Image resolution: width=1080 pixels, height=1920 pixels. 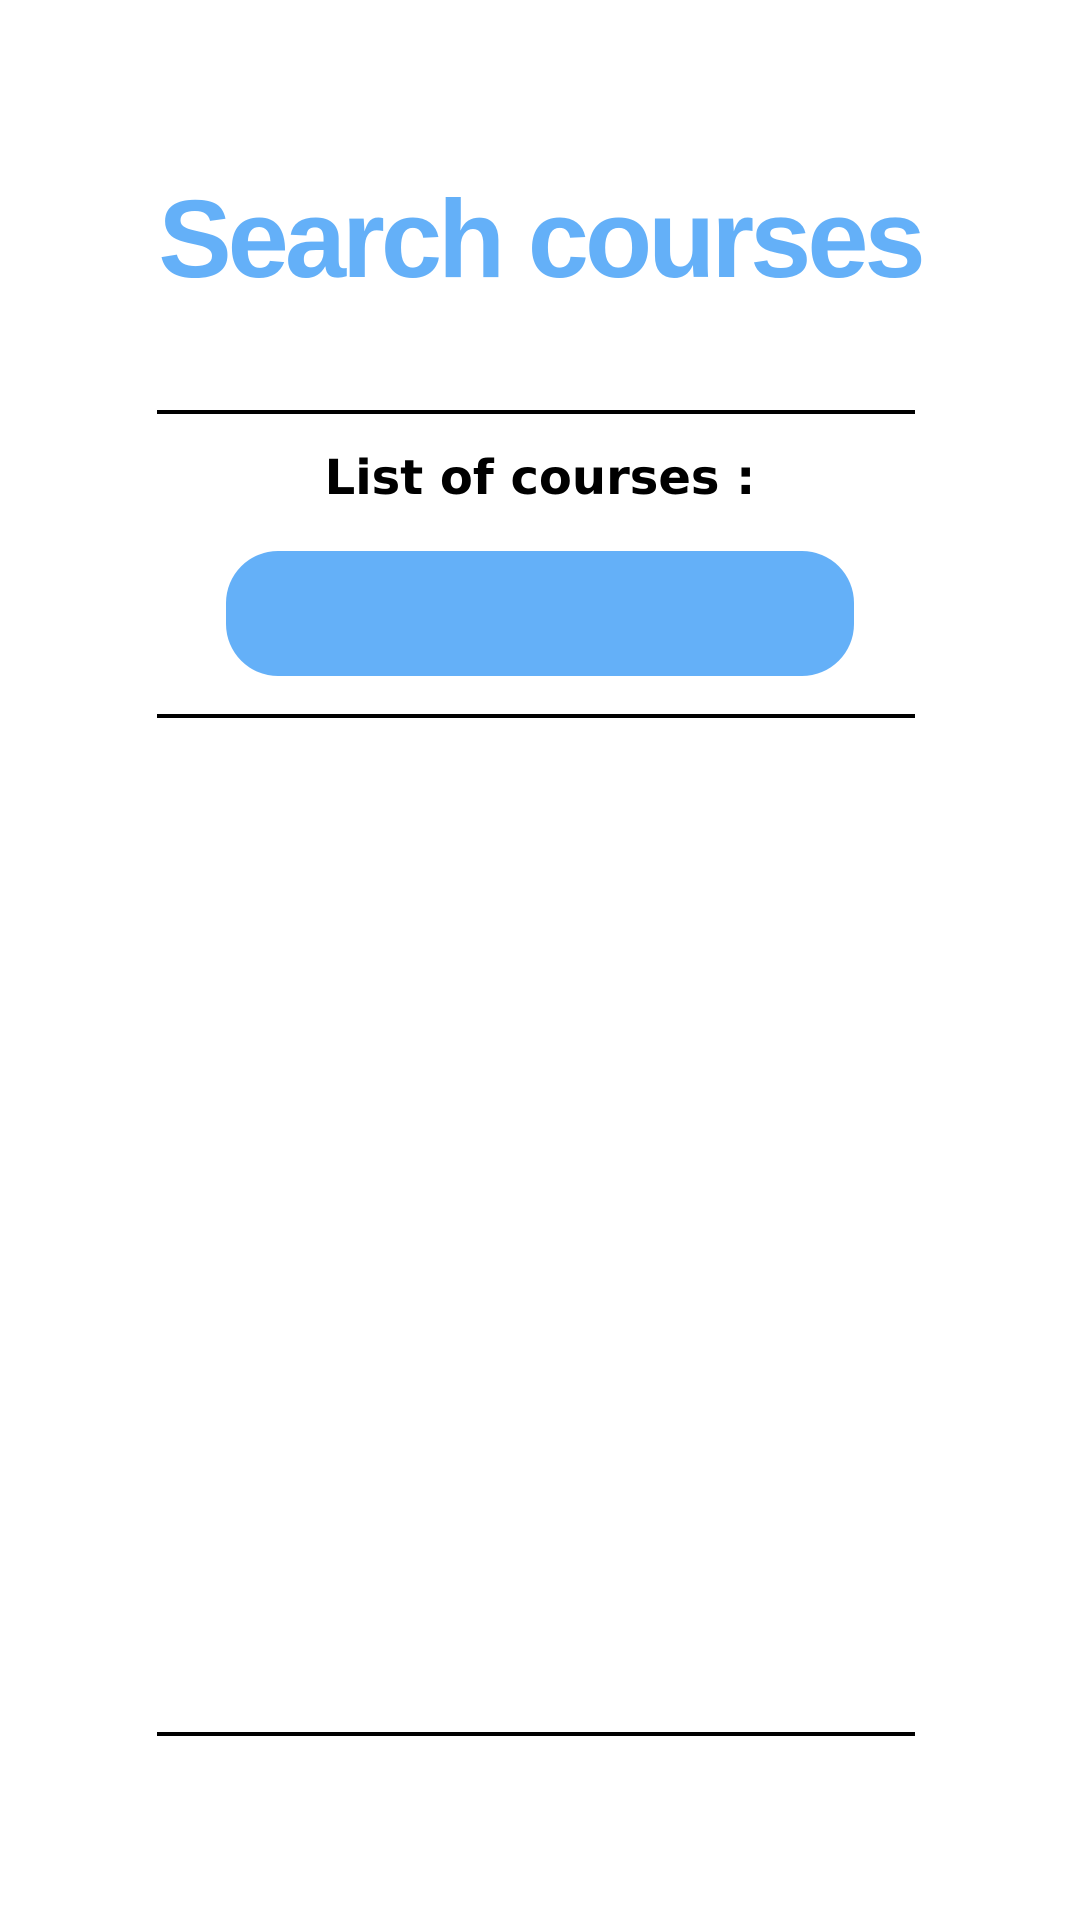 I want to click on page-title: Search courses, so click(x=541, y=239).